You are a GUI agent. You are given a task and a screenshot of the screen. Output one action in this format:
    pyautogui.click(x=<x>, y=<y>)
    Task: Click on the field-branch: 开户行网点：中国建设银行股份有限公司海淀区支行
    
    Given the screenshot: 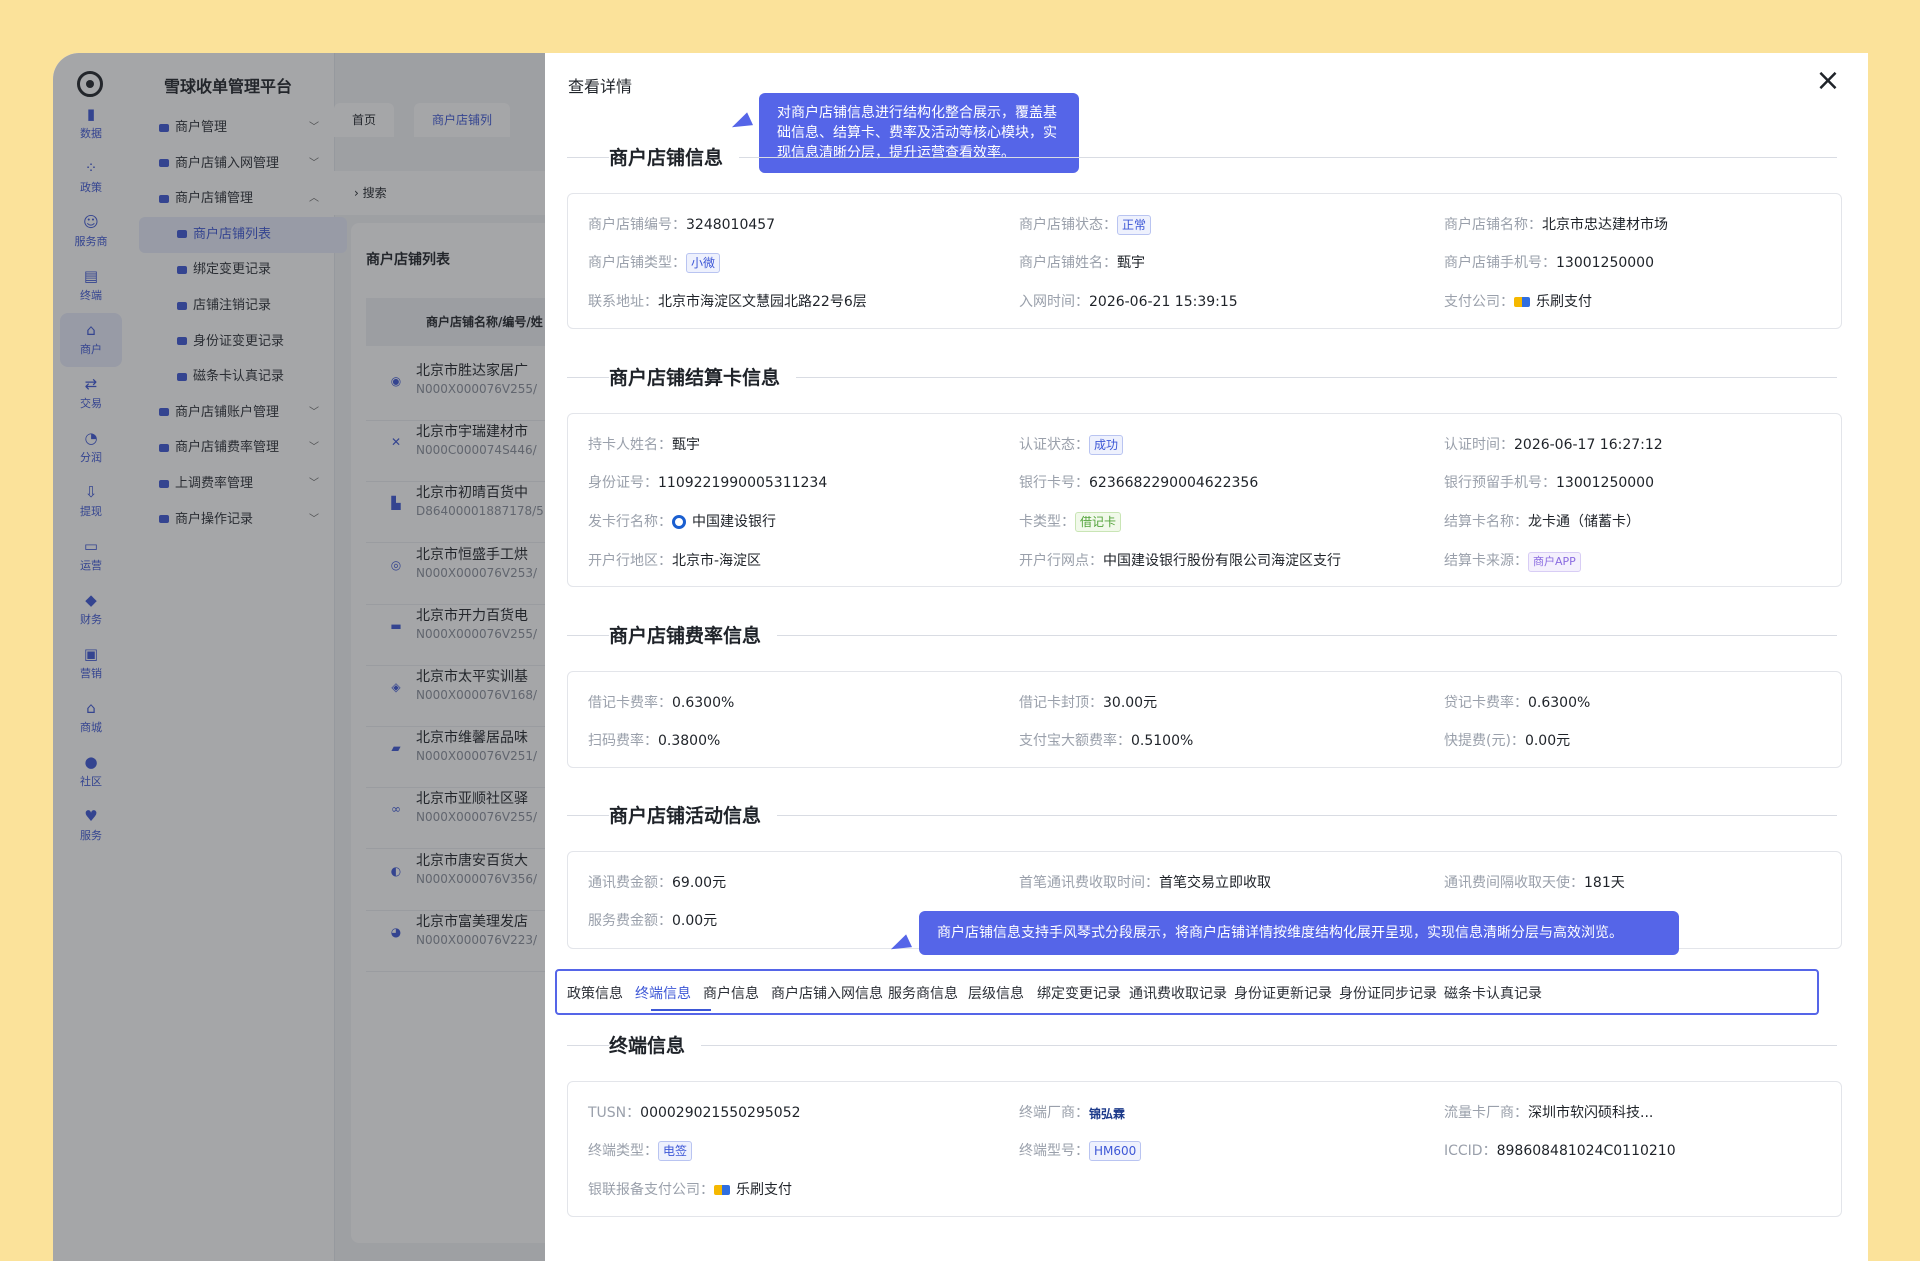 What is the action you would take?
    pyautogui.click(x=1180, y=561)
    